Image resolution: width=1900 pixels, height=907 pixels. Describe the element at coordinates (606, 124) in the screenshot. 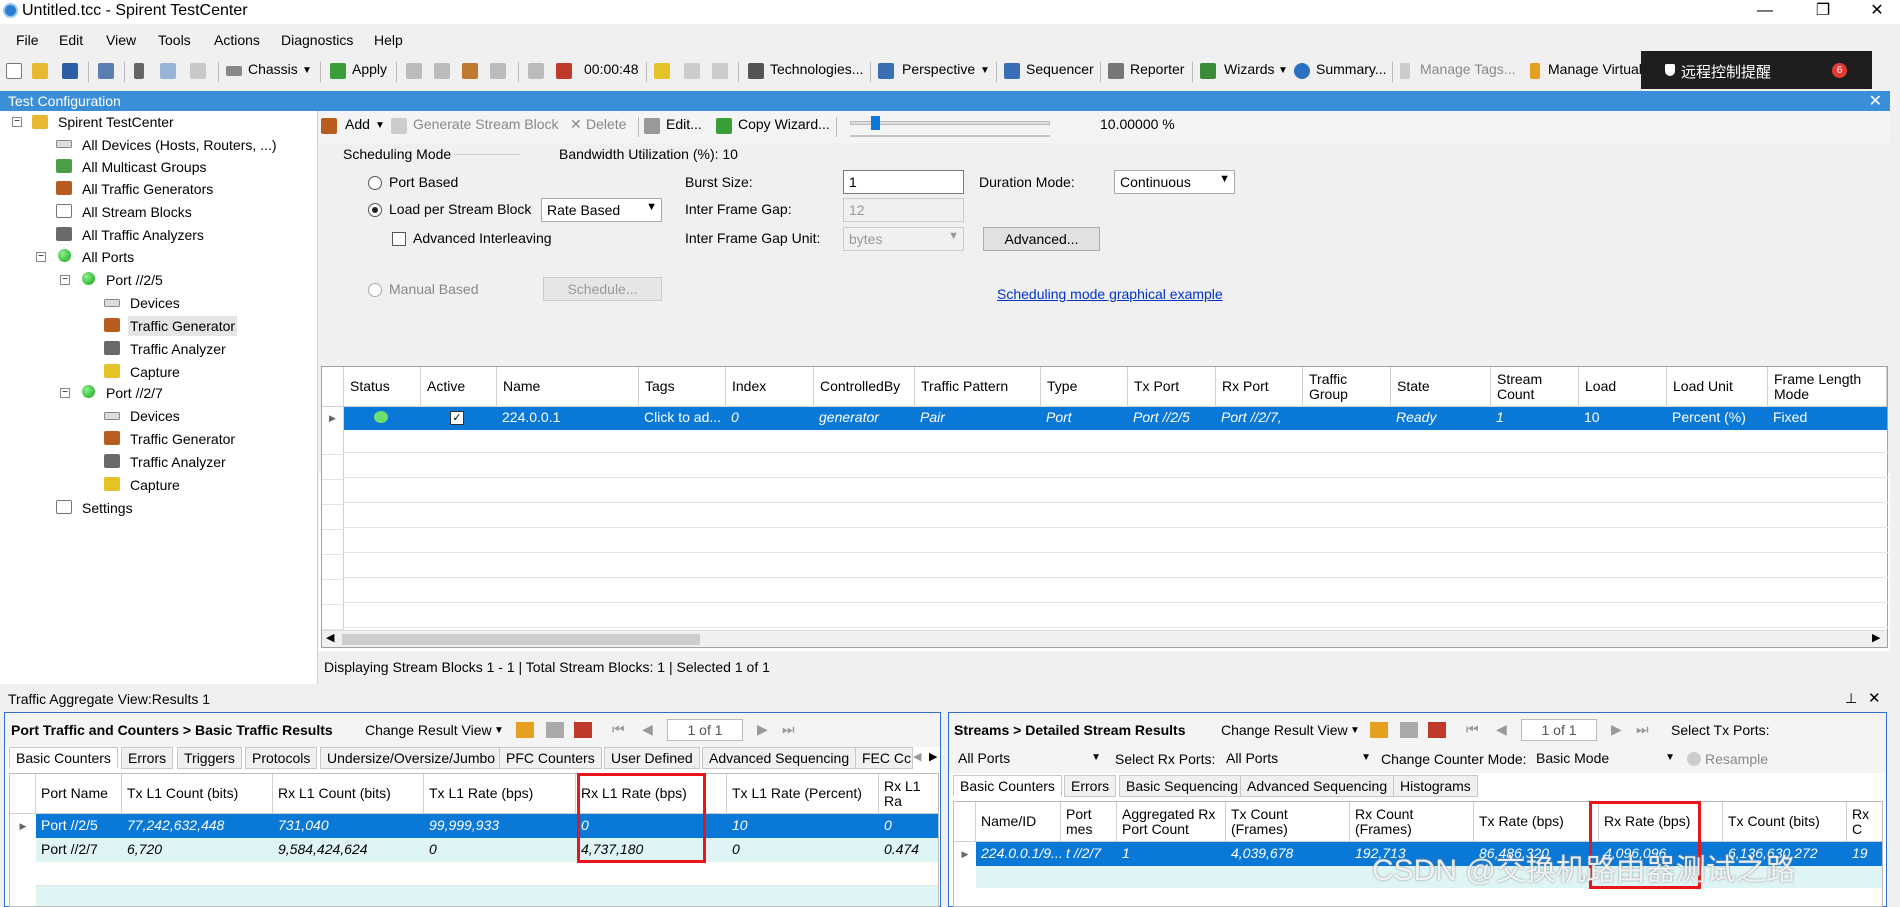

I see `delete-button: Delete` at that location.